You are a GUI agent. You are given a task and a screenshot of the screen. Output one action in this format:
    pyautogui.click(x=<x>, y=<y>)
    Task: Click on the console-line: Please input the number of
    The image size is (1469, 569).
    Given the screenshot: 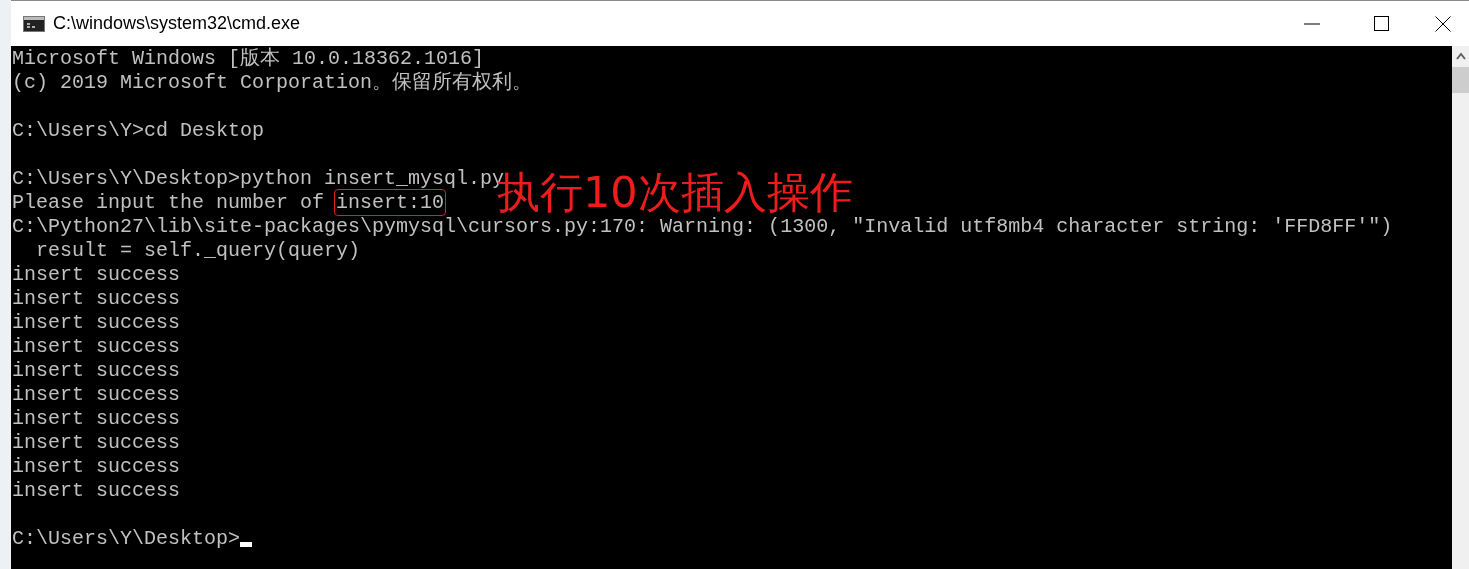 What is the action you would take?
    pyautogui.click(x=169, y=202)
    